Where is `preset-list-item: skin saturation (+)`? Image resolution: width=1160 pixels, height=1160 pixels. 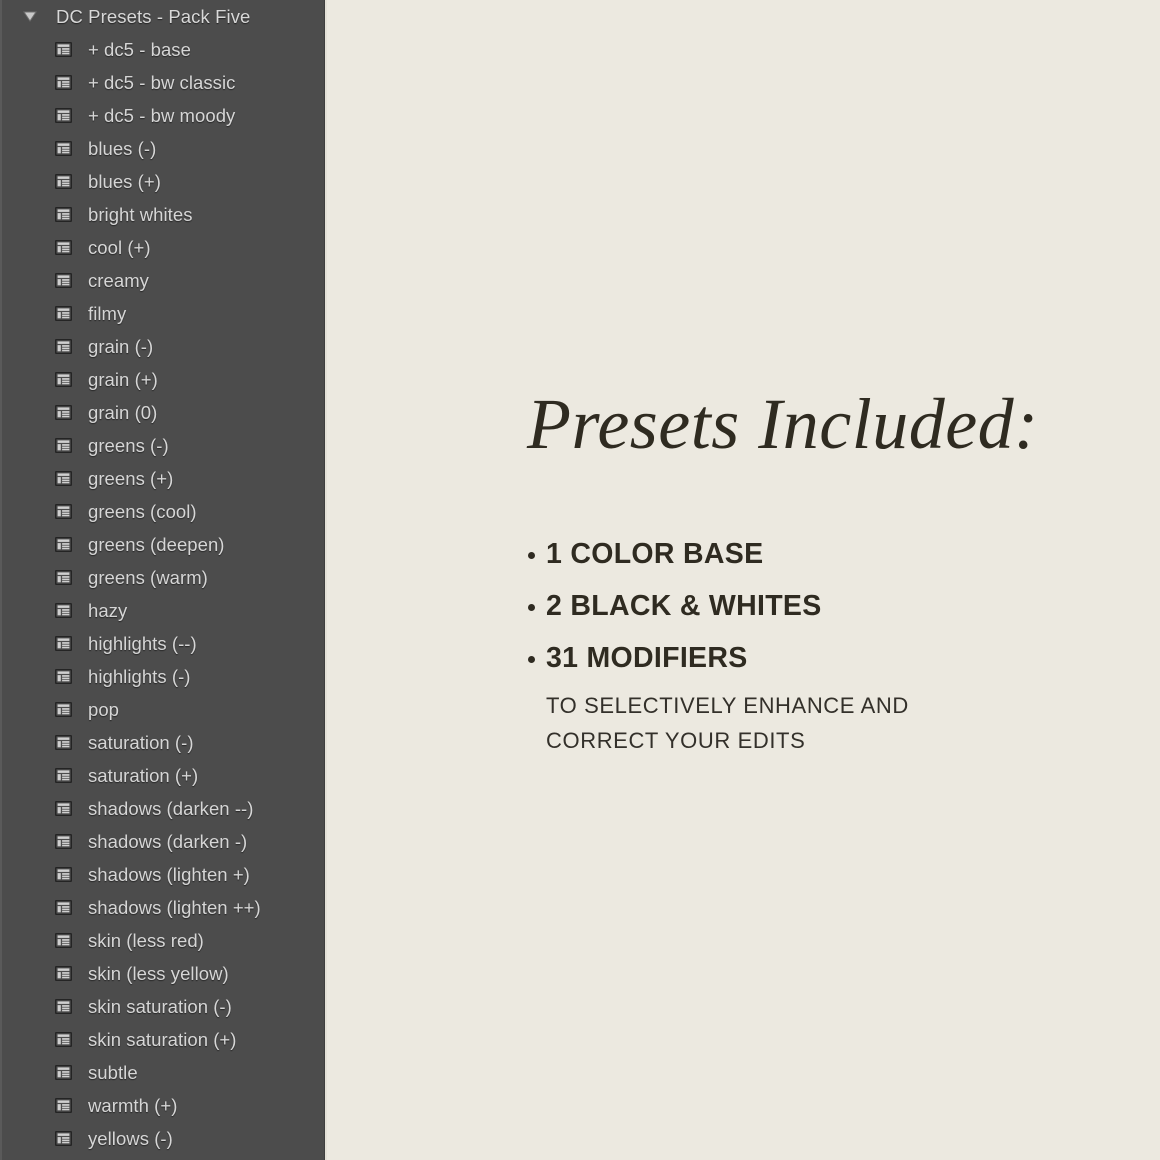
preset-list-item: skin saturation (+) is located at coordinates (162, 1039).